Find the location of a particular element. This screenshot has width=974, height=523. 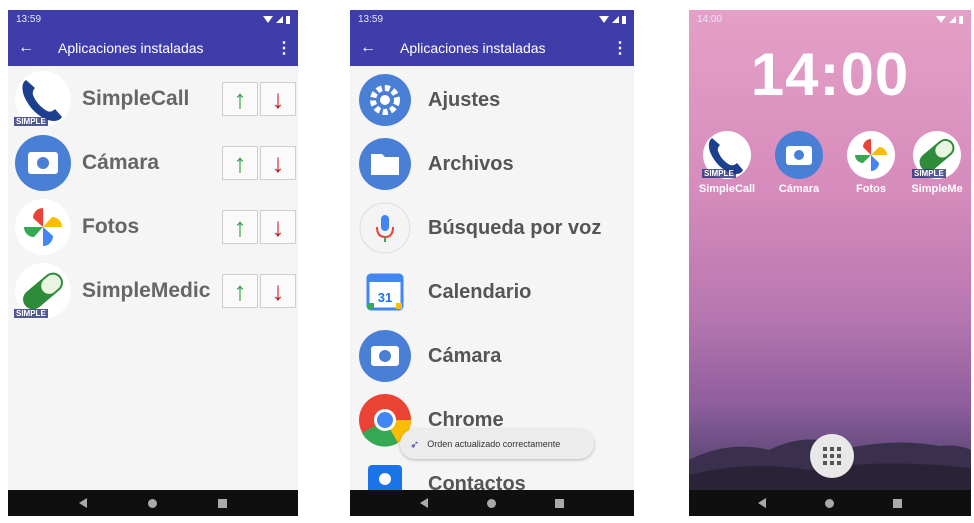

rocket-icon: ➶ is located at coordinates (415, 444).